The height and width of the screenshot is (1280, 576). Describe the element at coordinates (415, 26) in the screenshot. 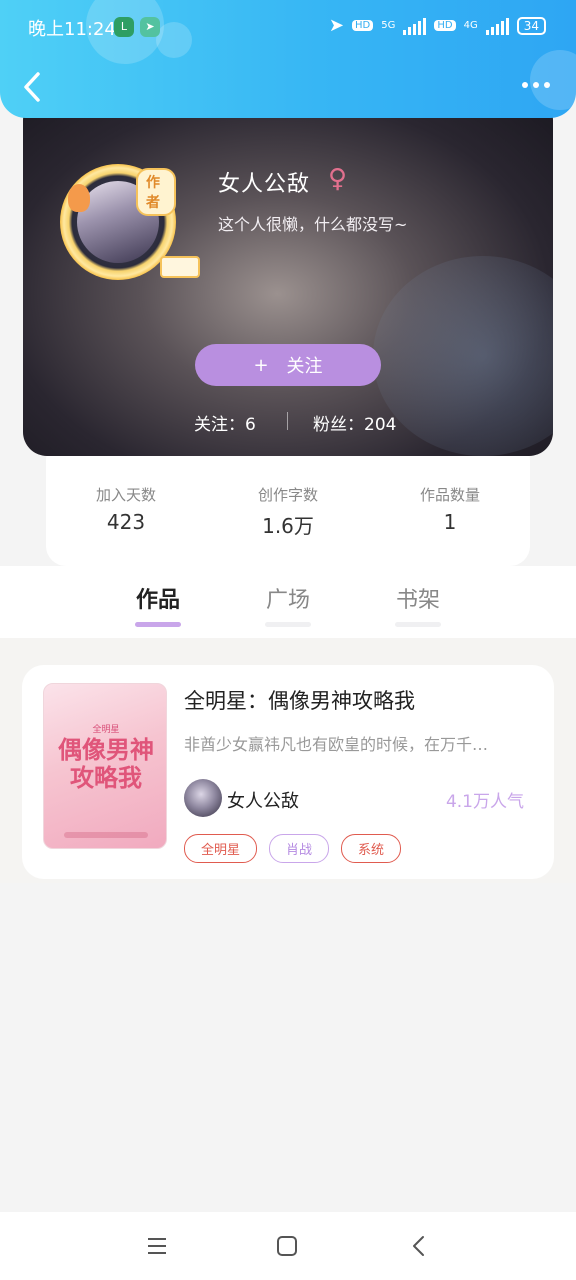

I see `signal-icon` at that location.